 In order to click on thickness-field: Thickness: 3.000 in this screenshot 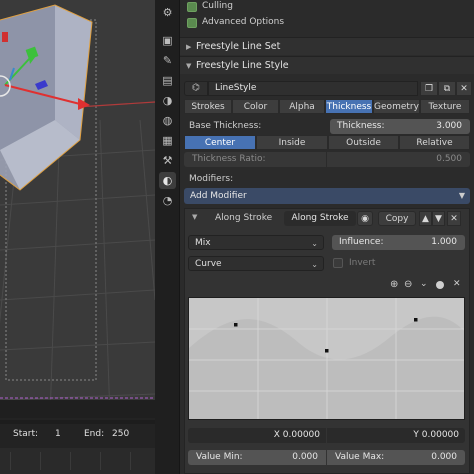, I will do `click(400, 126)`.